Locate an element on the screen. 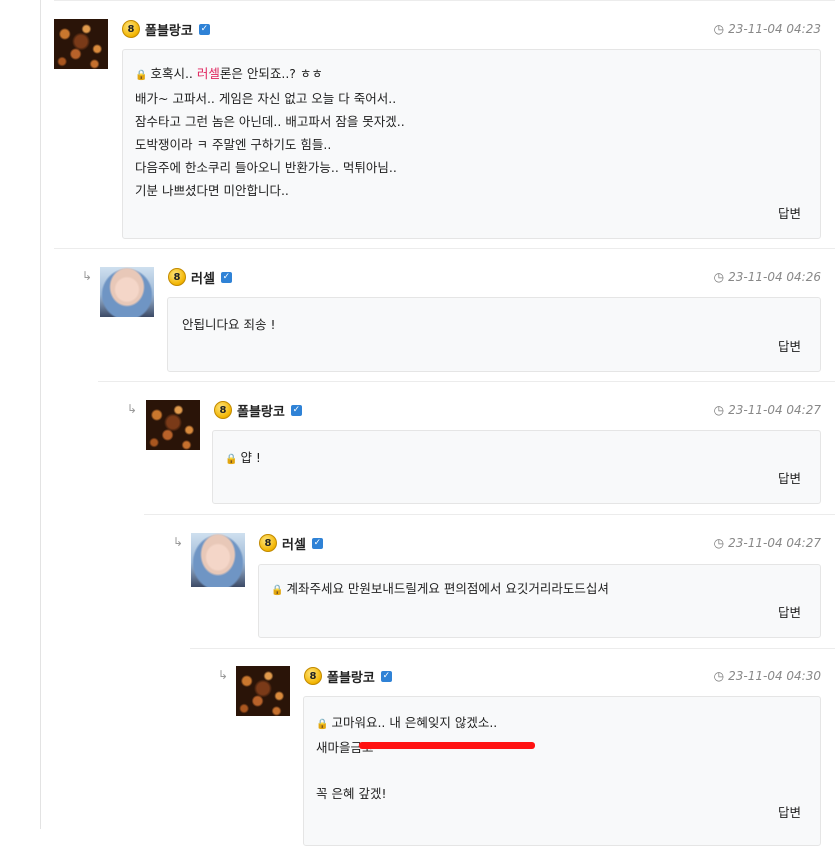 This screenshot has height=846, width=835. comment-datetime: ◷ 23-11-04 04:23 is located at coordinates (767, 29).